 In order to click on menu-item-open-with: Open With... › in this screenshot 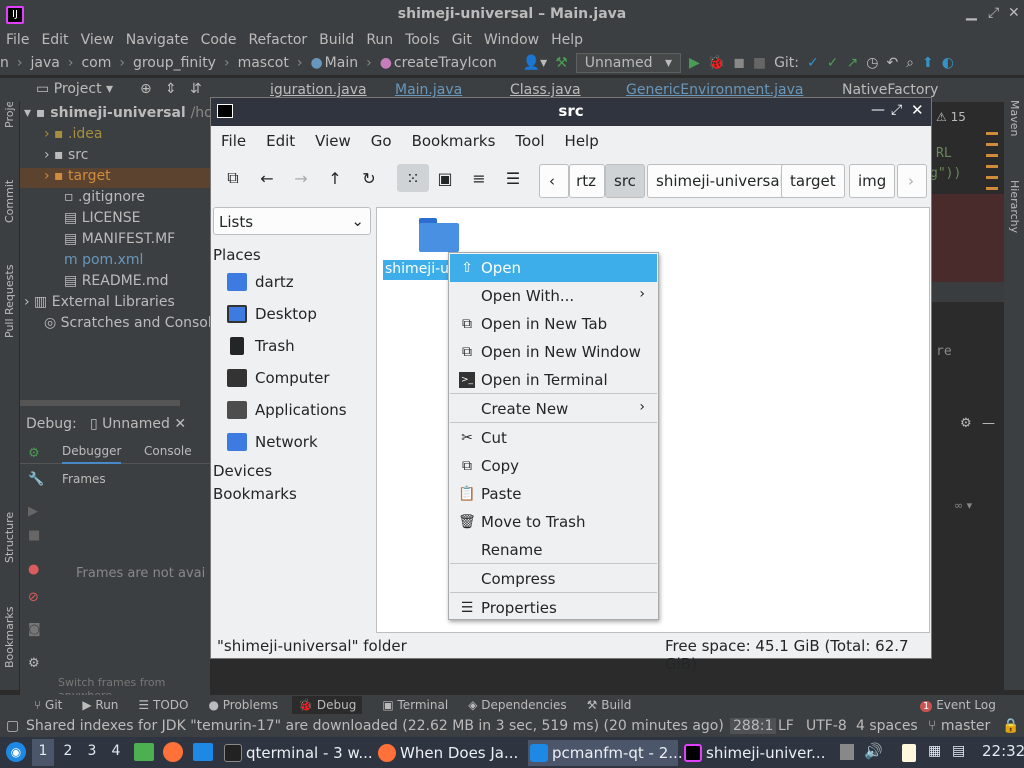, I will do `click(553, 296)`.